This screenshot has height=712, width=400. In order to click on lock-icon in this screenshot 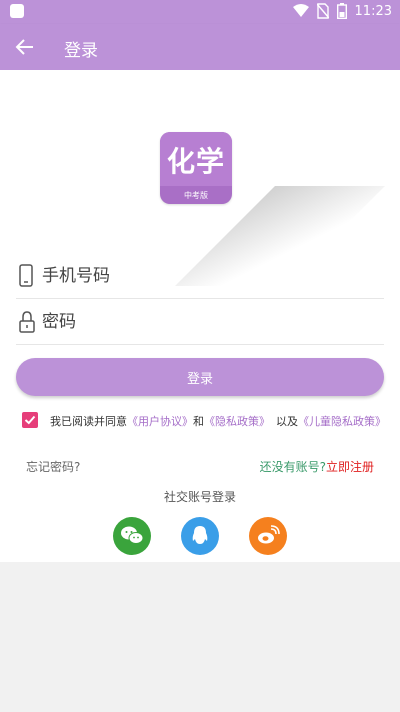, I will do `click(27, 322)`.